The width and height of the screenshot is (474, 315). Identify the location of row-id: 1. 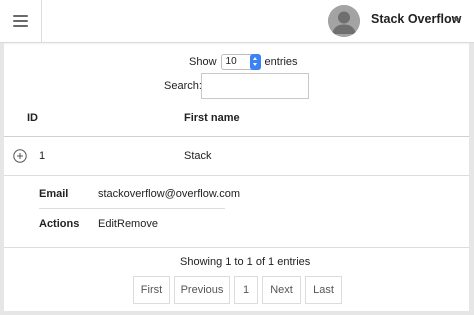
(42, 156).